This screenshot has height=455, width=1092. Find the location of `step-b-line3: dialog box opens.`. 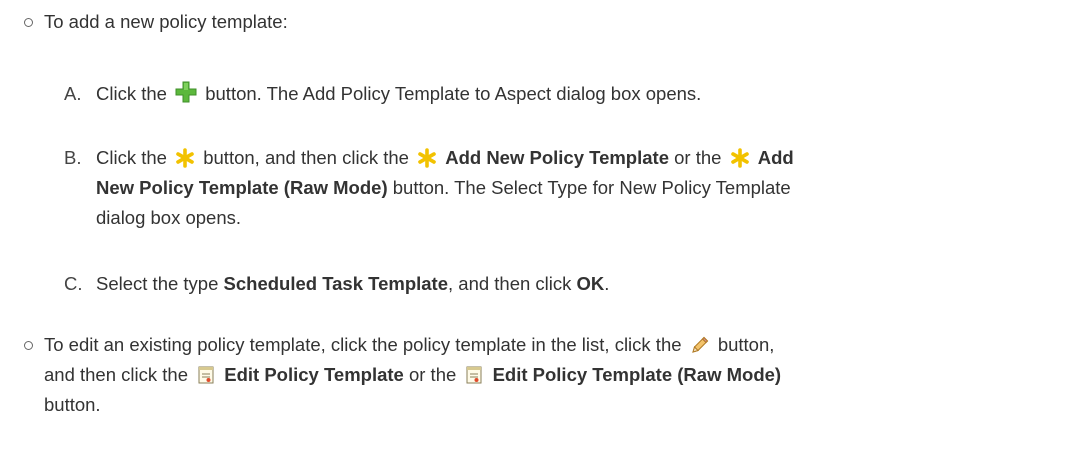

step-b-line3: dialog box opens. is located at coordinates (169, 217).